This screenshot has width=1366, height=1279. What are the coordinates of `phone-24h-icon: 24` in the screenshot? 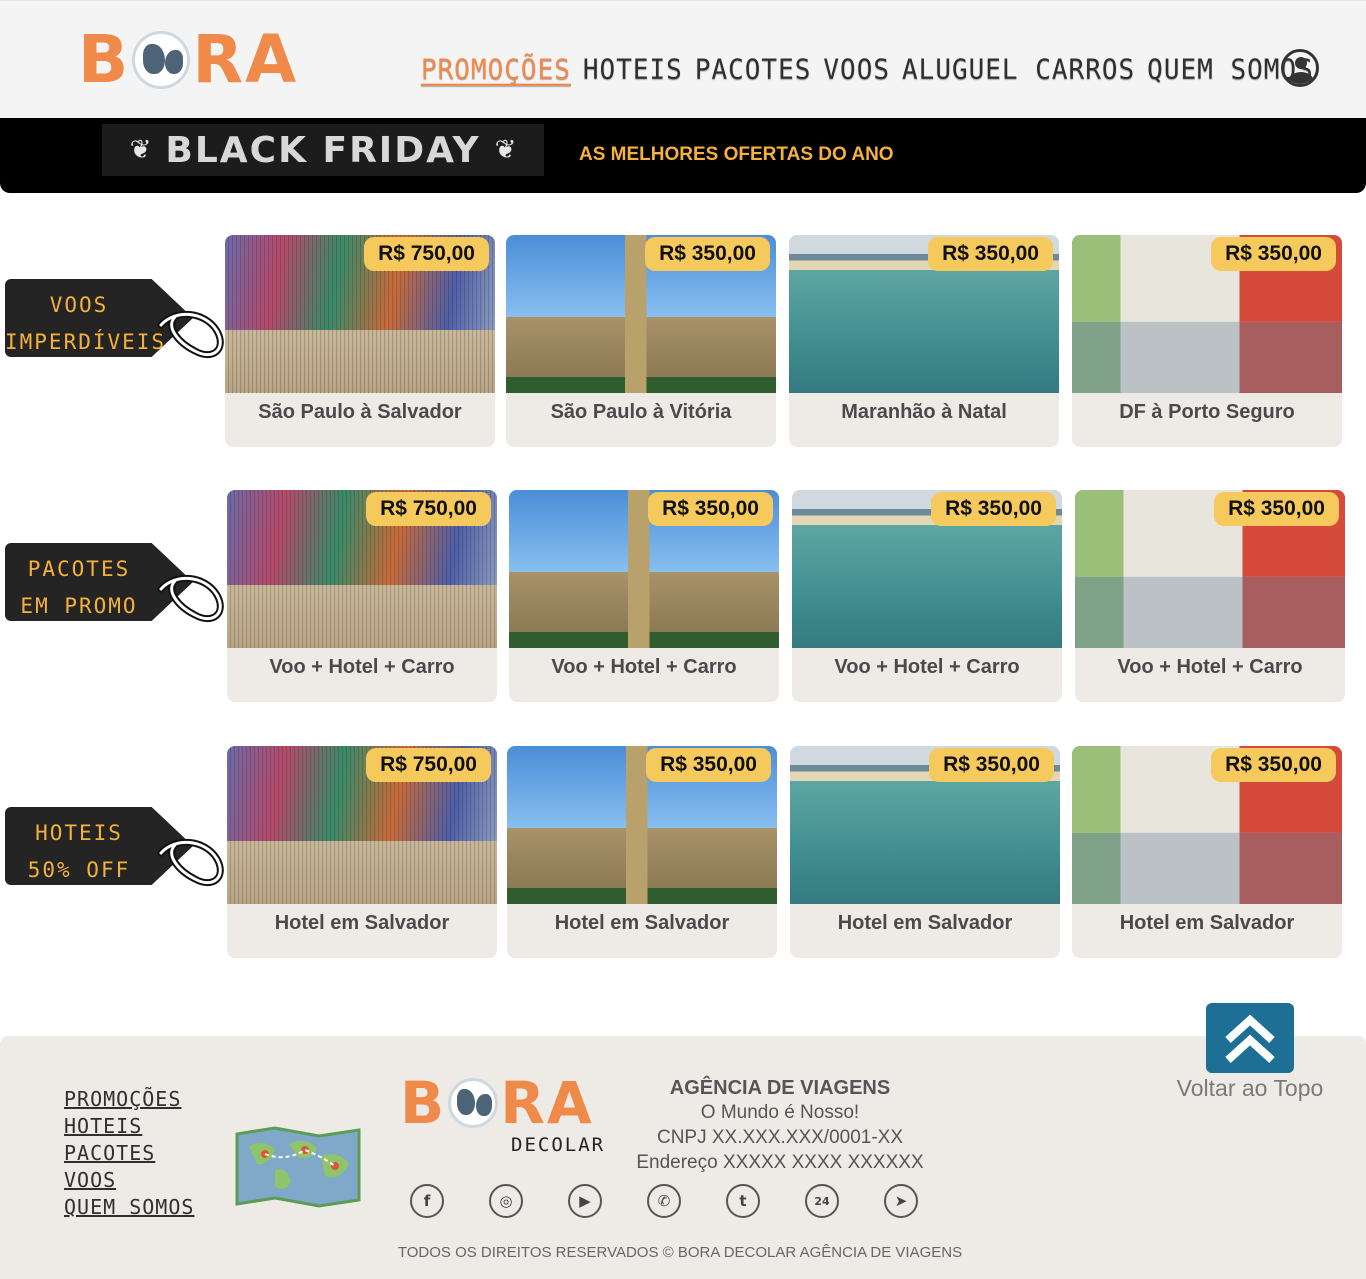 It's located at (822, 1201).